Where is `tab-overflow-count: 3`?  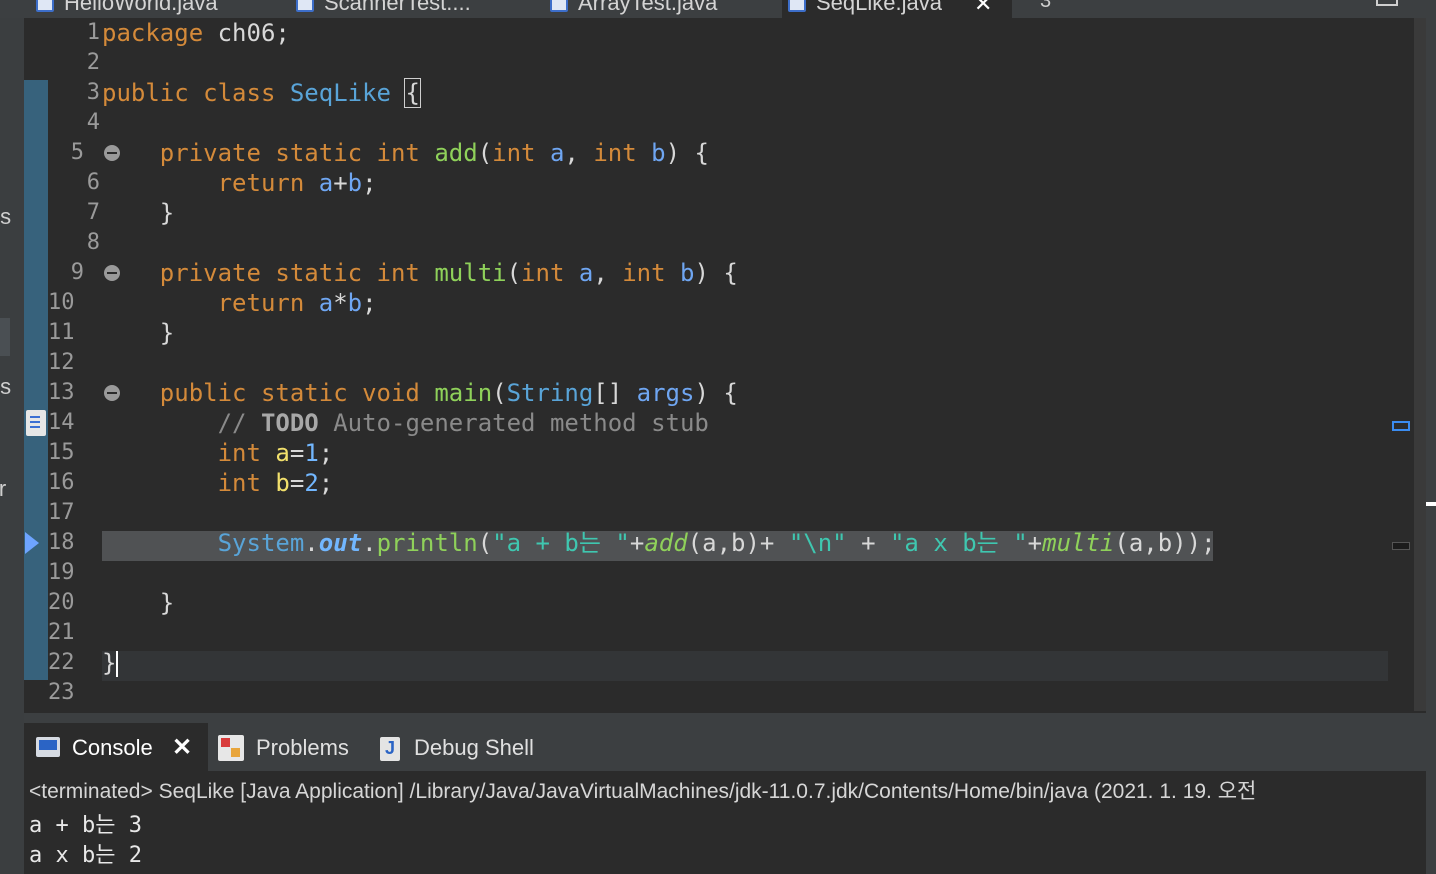 tab-overflow-count: 3 is located at coordinates (1045, 6).